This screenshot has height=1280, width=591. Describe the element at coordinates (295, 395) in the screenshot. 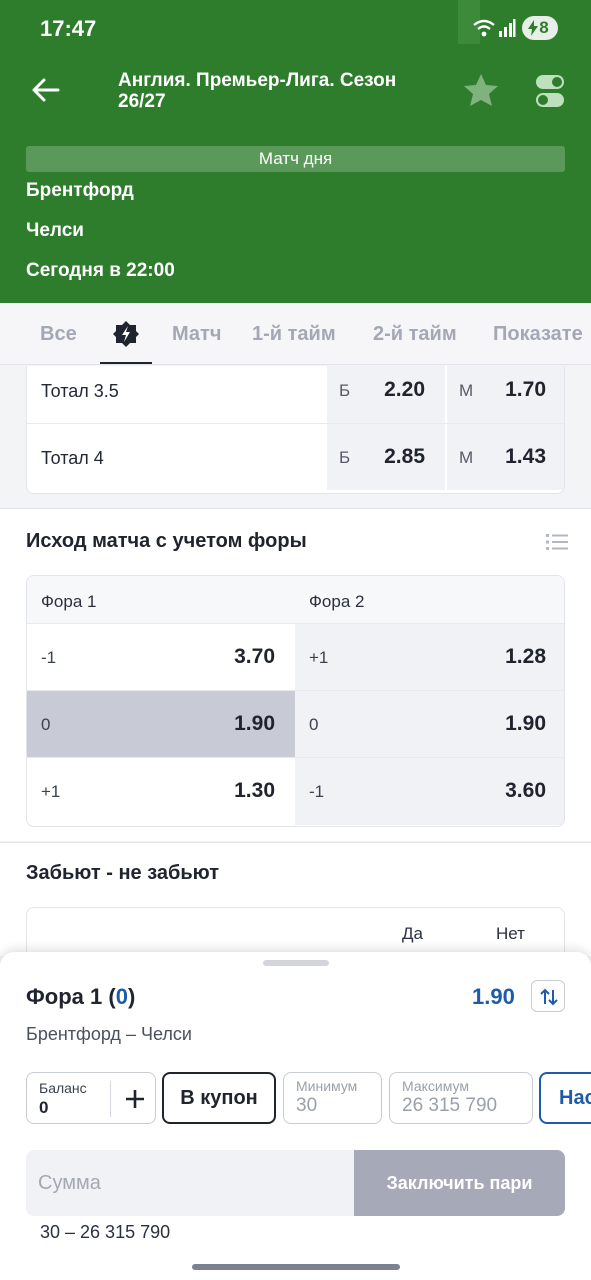

I see `total-row: Тотал 3.5 Б 2.20 М 1.70` at that location.